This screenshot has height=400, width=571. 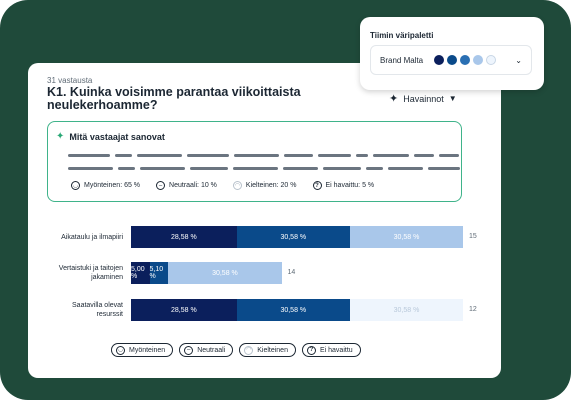 I want to click on legend-positive: ◡ Myönteinen, so click(x=142, y=350).